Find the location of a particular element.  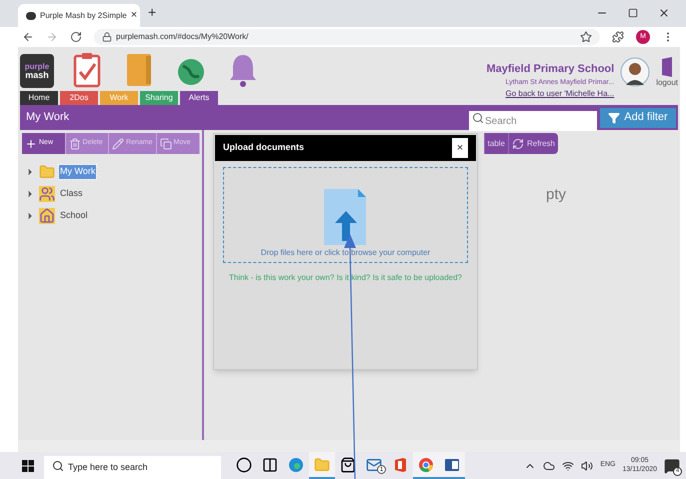

logo-text: mash is located at coordinates (37, 75).